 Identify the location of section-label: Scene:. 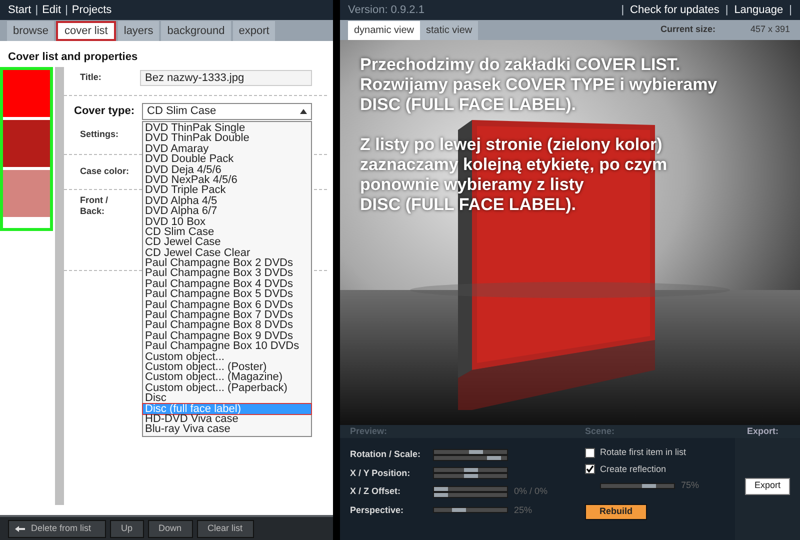
(600, 431).